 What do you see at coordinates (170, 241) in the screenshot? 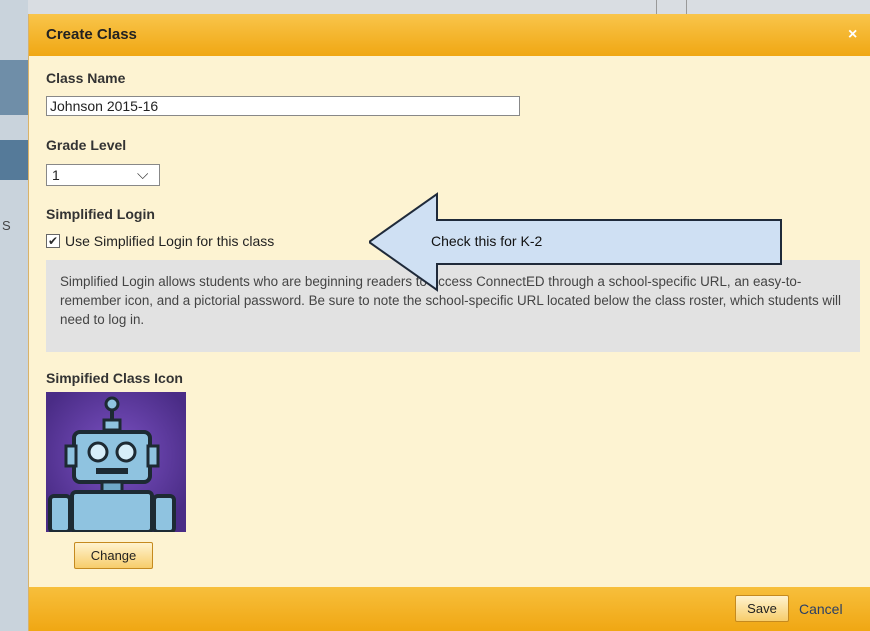
I see `simplified-login-checkbox-label: Use Simplified Login for this class` at bounding box center [170, 241].